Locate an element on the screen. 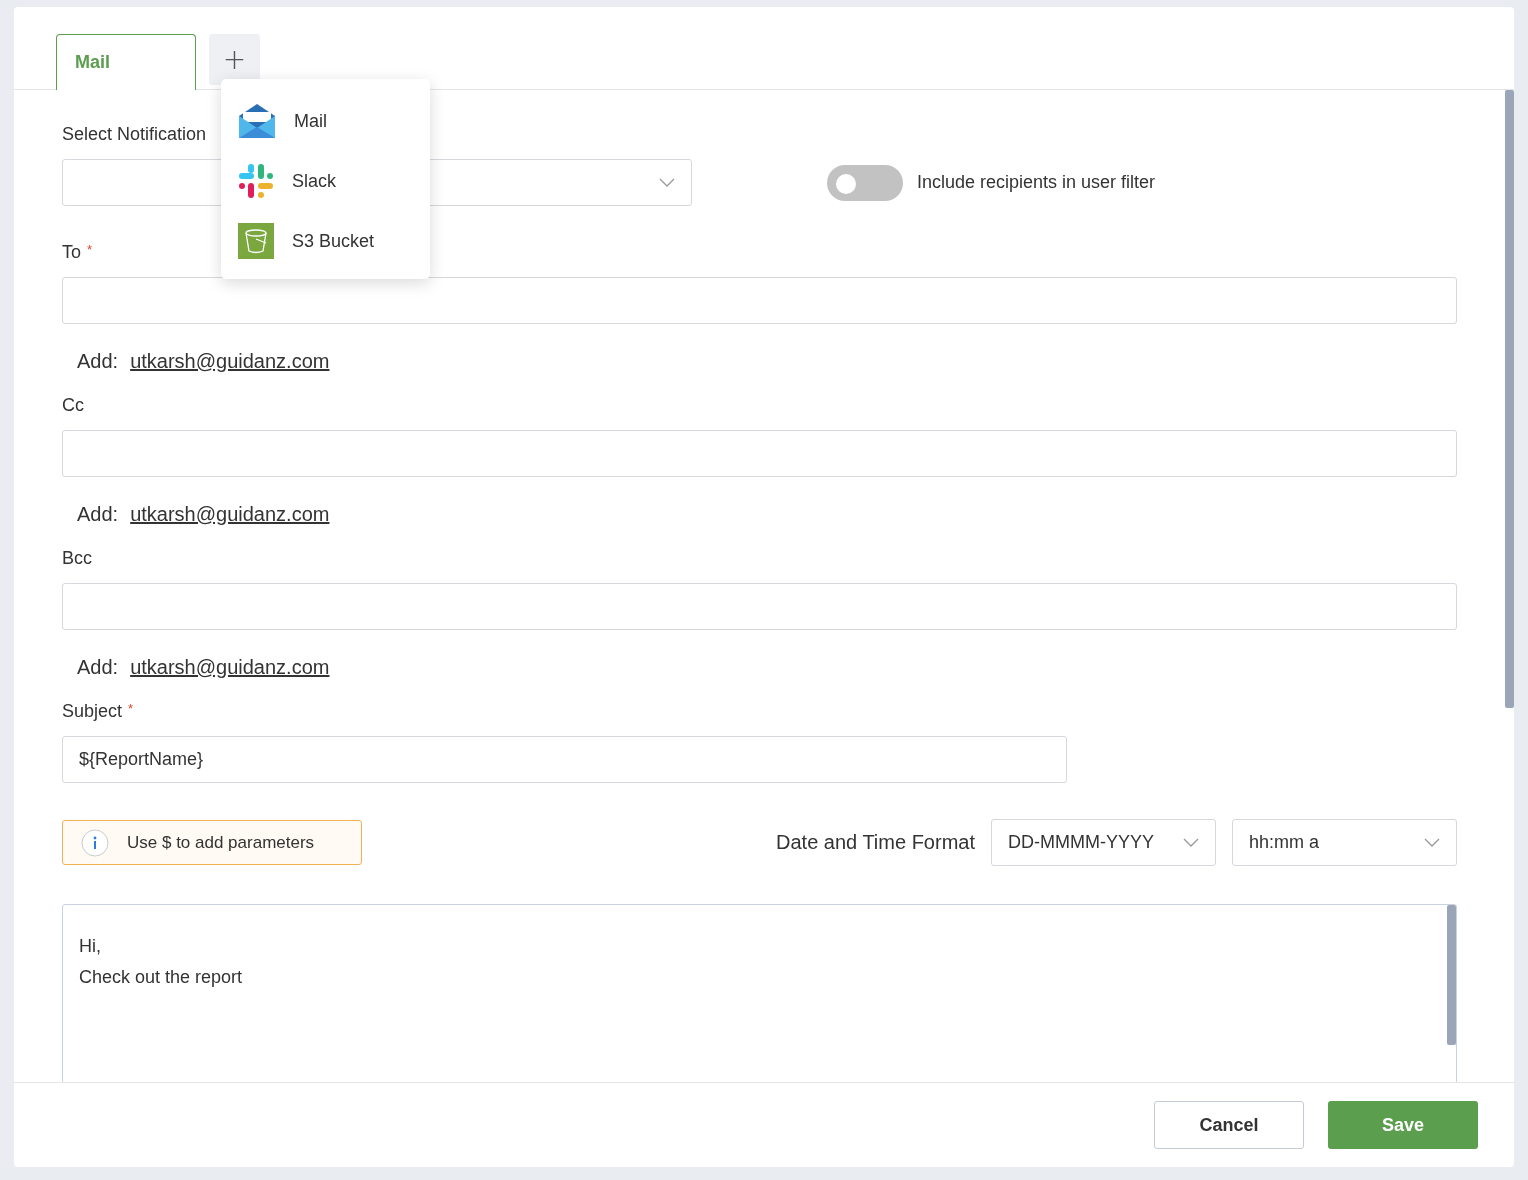 The image size is (1528, 1180). field-label: Bcc is located at coordinates (77, 558).